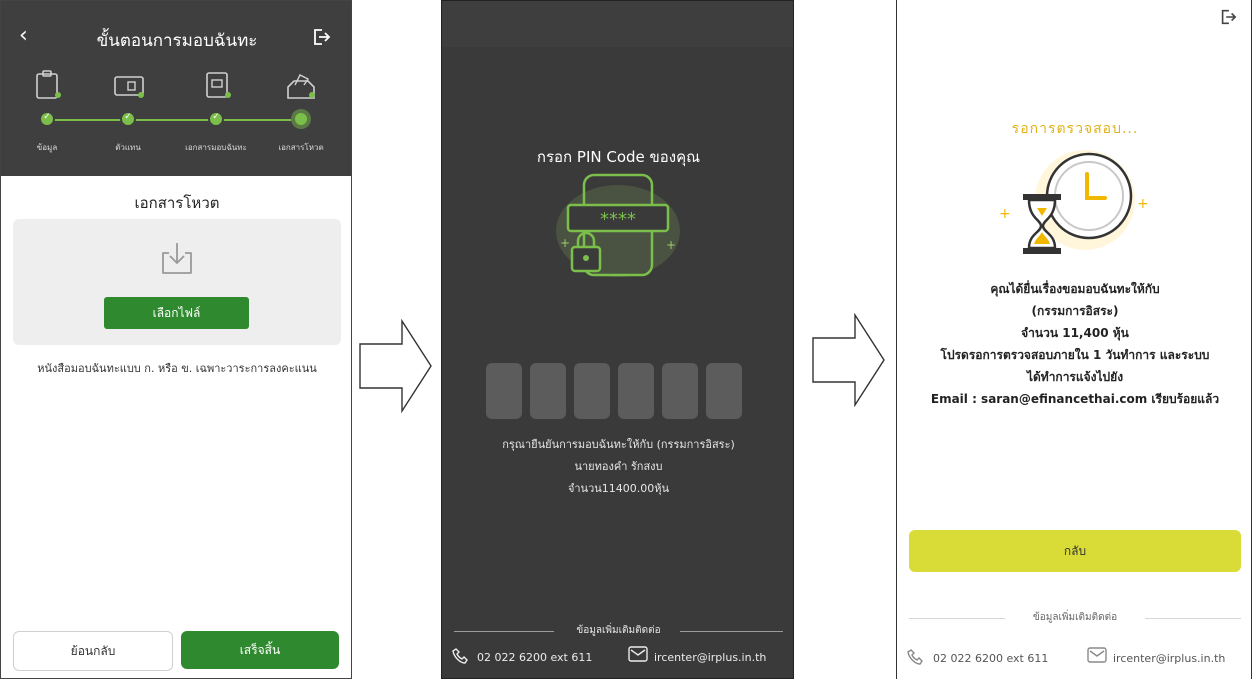 The height and width of the screenshot is (679, 1256). Describe the element at coordinates (129, 86) in the screenshot. I see `id-card-icon` at that location.